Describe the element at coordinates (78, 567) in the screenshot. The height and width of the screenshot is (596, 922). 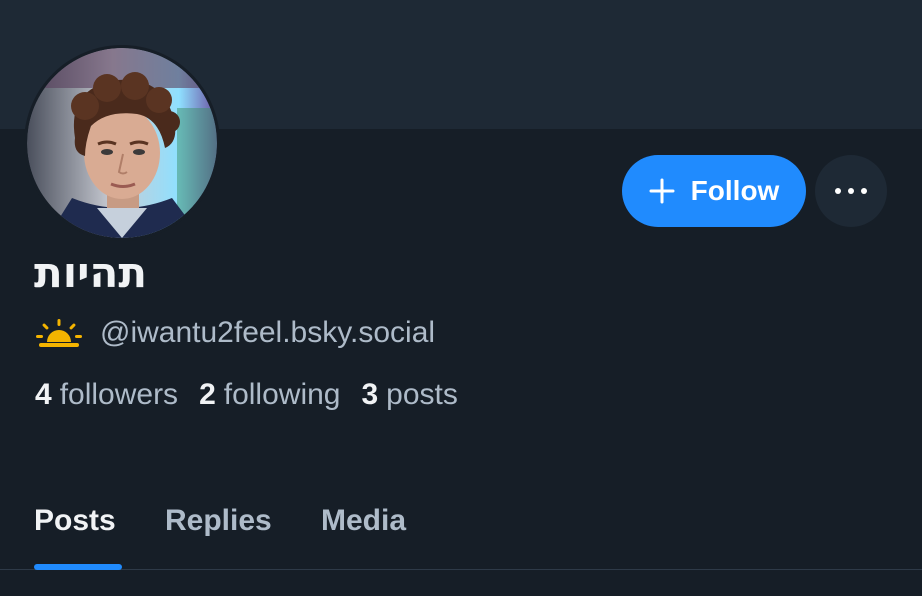
I see `active-tab-indicator` at that location.